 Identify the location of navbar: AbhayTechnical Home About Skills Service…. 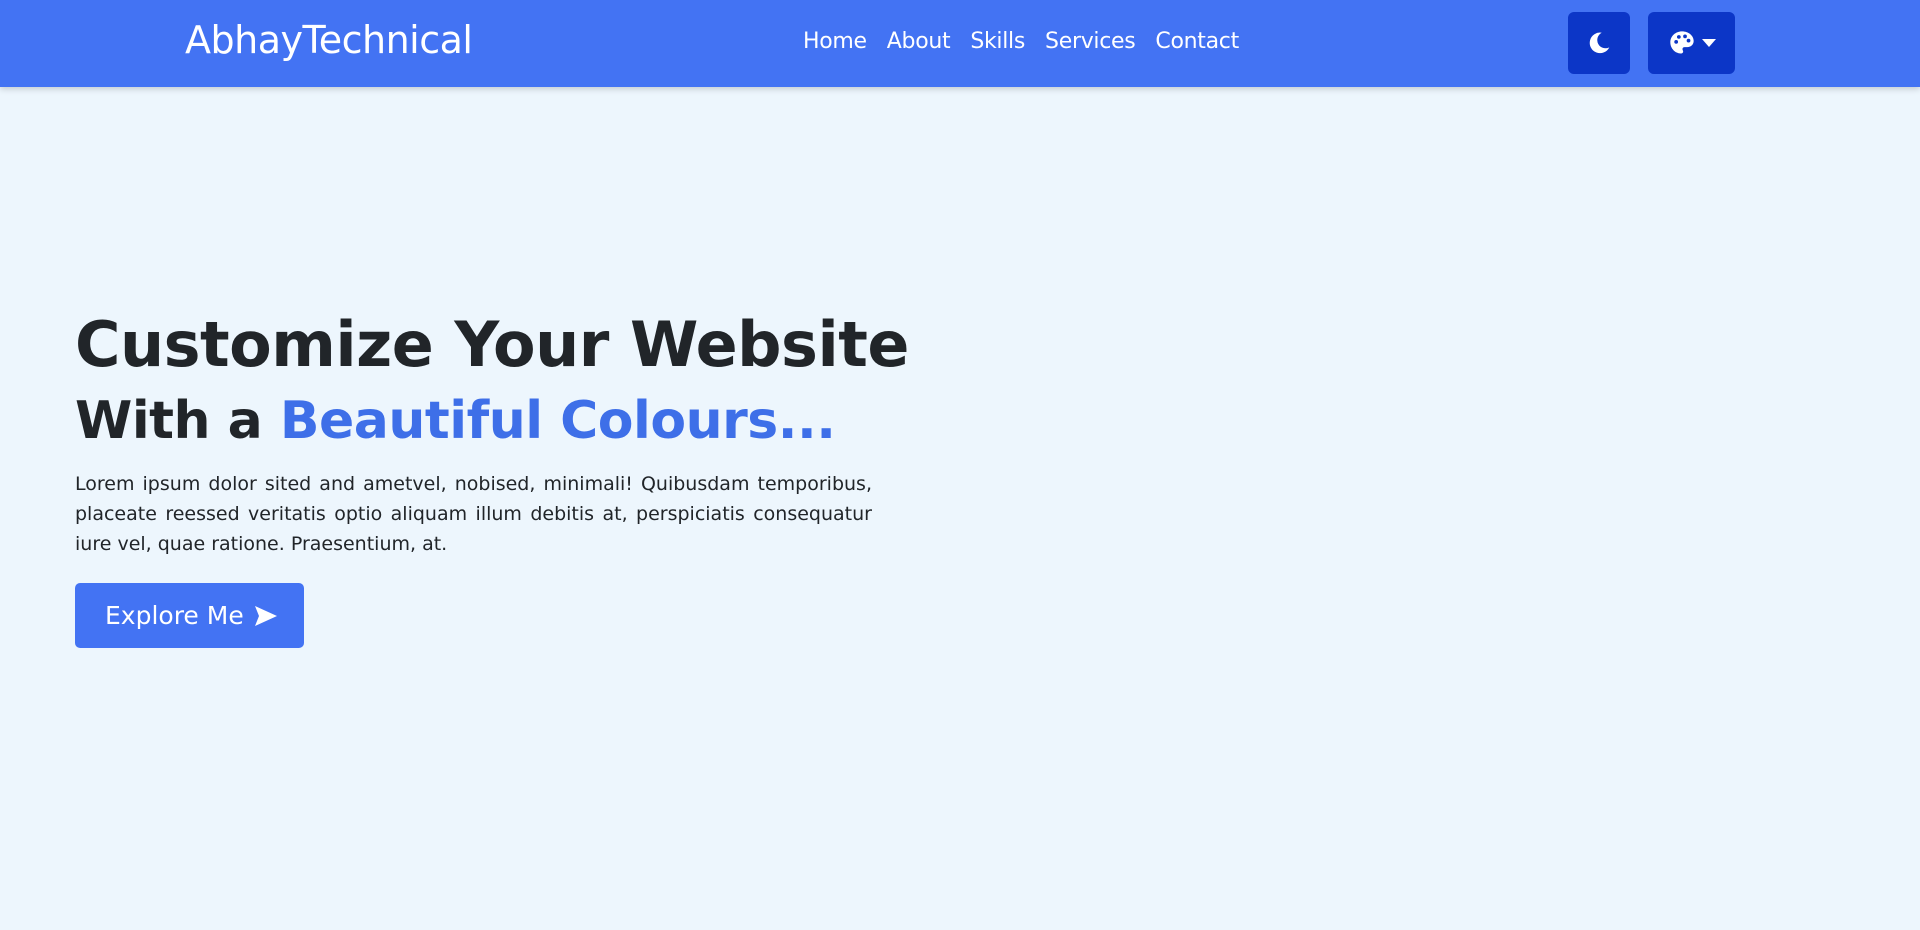
(960, 43).